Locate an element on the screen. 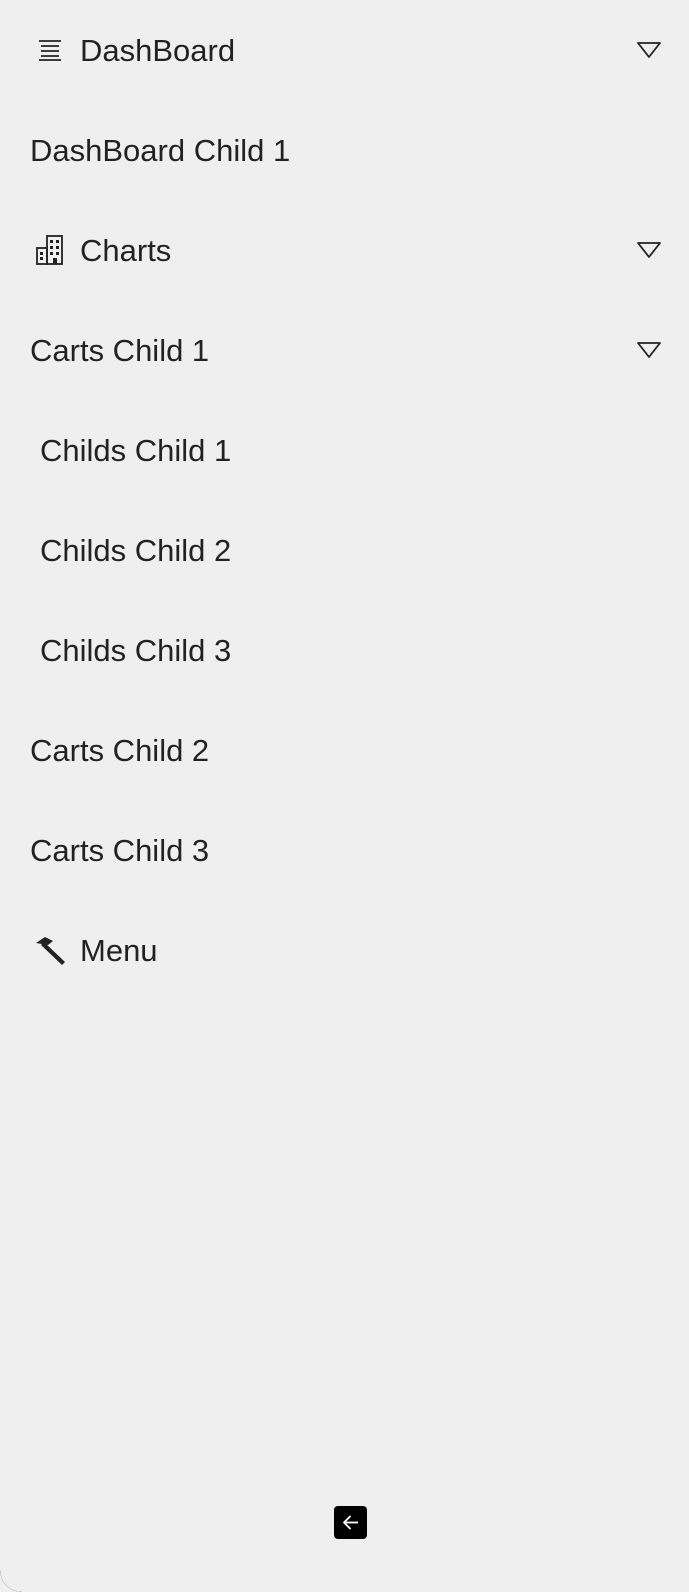 Image resolution: width=689 pixels, height=1592 pixels. sidebar-item-label: Childs Child 2 is located at coordinates (136, 550).